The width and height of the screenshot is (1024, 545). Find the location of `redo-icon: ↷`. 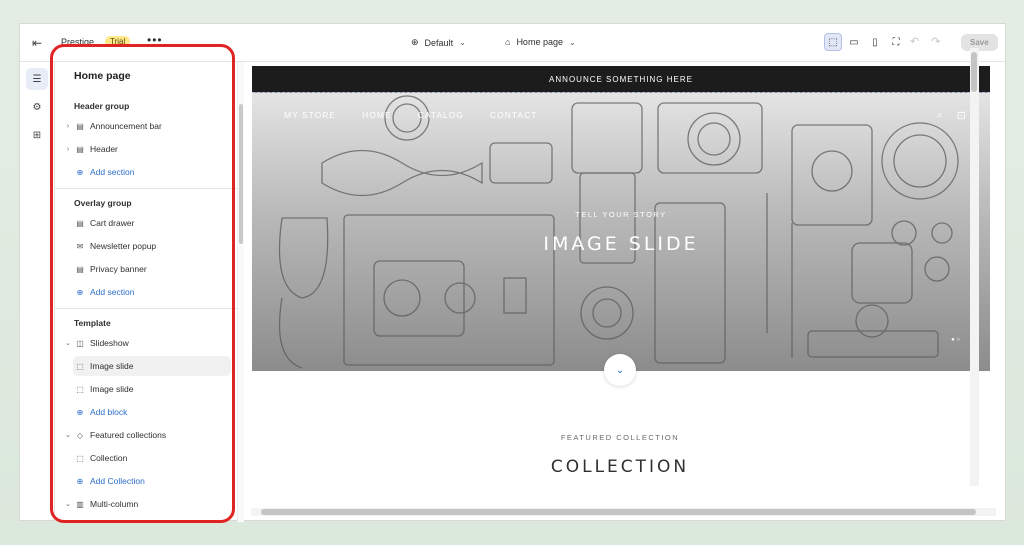

redo-icon: ↷ is located at coordinates (935, 41).